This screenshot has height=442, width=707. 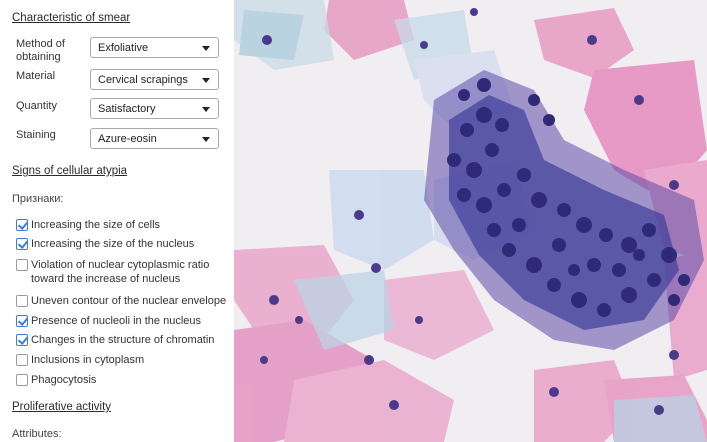 I want to click on checkbox-label: Increasing the size of cells, so click(x=96, y=225).